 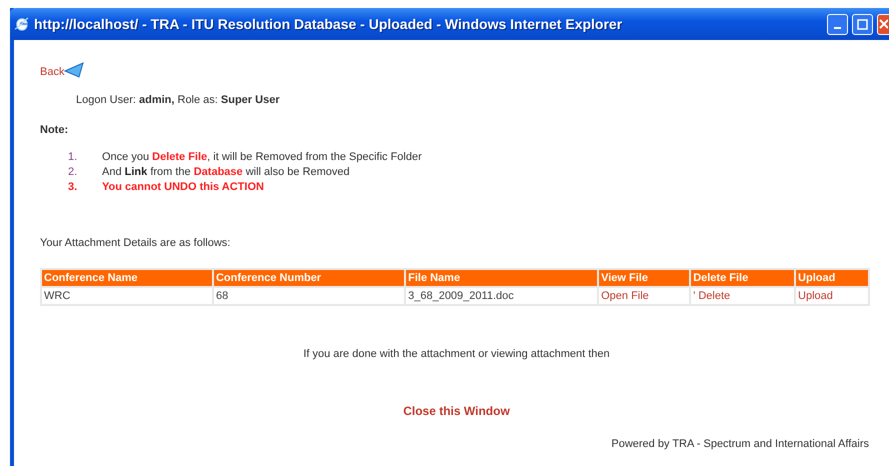 I want to click on table-link: Upload, so click(x=815, y=296).